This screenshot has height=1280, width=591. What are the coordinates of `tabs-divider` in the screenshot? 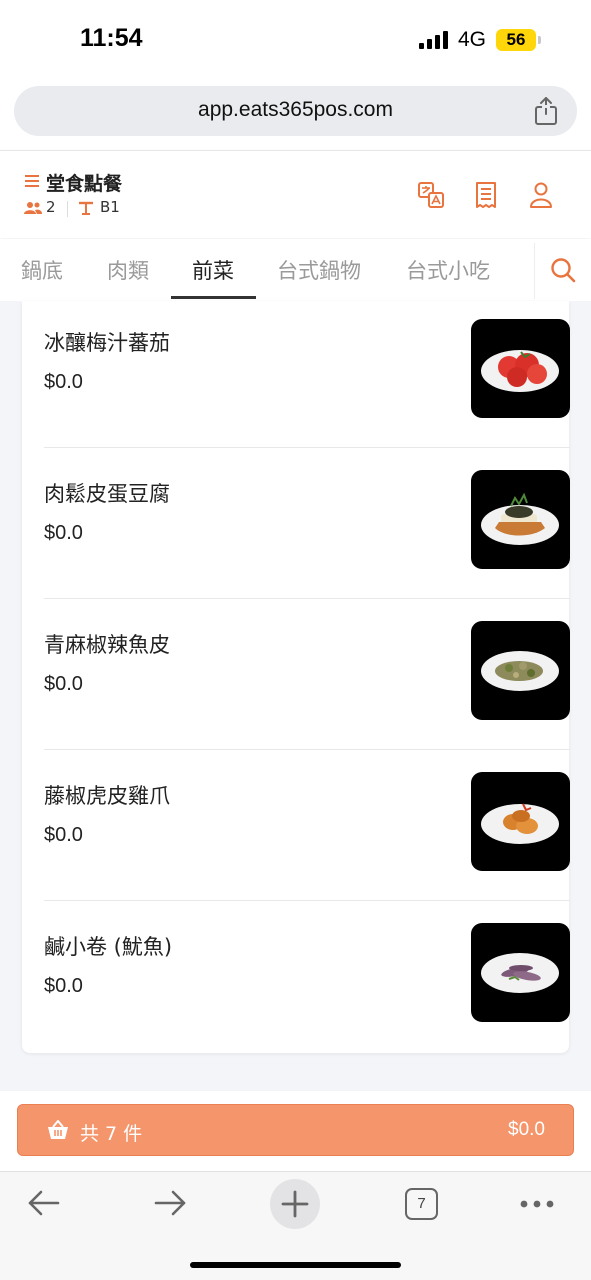 It's located at (534, 271).